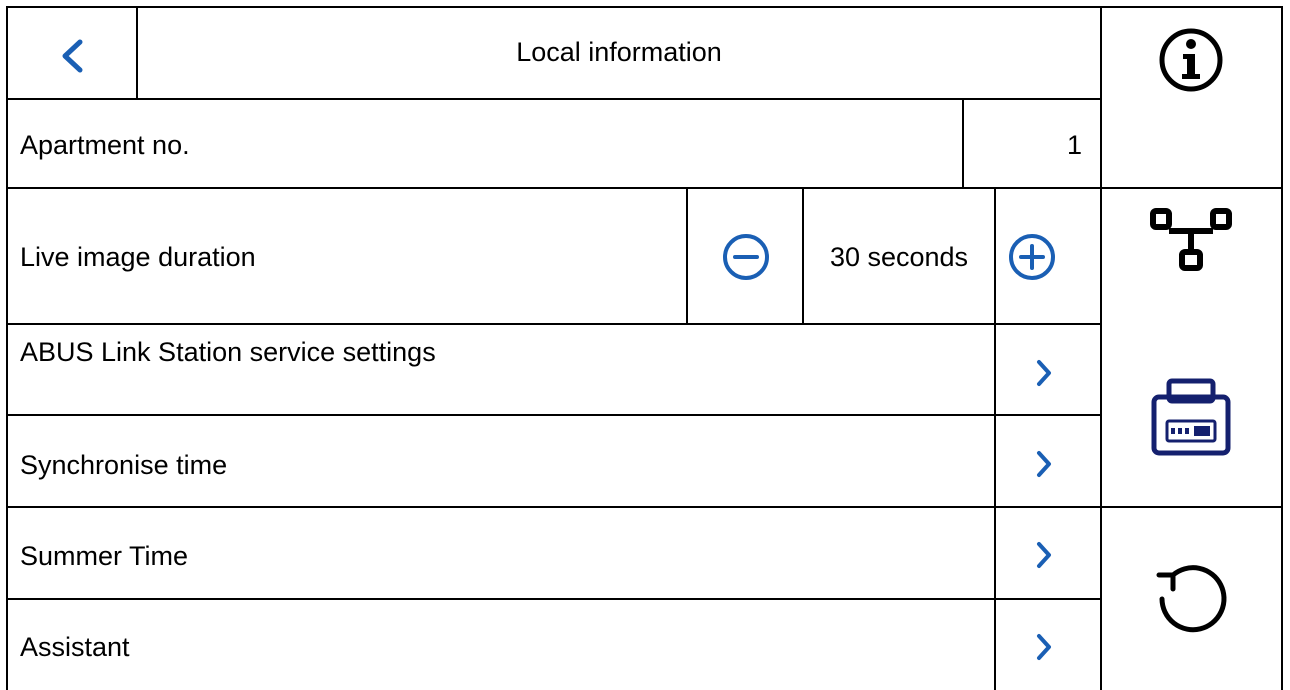  What do you see at coordinates (554, 553) in the screenshot?
I see `summer-time-row: Summer Time` at bounding box center [554, 553].